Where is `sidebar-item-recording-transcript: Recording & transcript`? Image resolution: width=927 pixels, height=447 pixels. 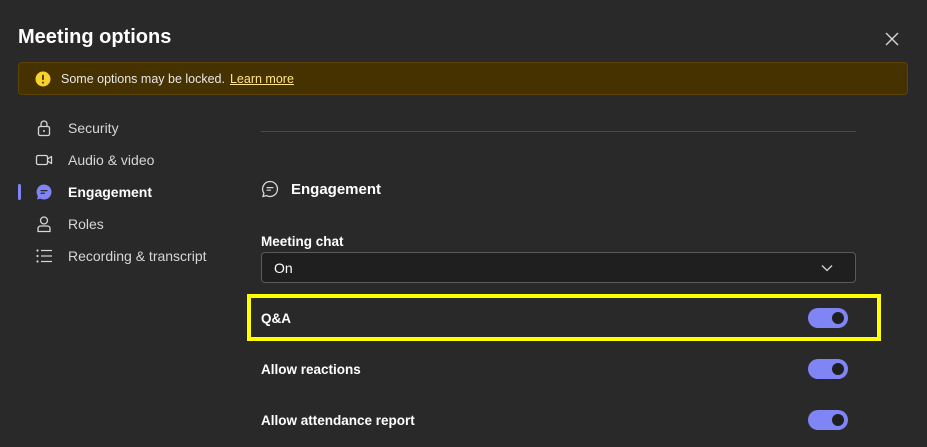 sidebar-item-recording-transcript: Recording & transcript is located at coordinates (120, 256).